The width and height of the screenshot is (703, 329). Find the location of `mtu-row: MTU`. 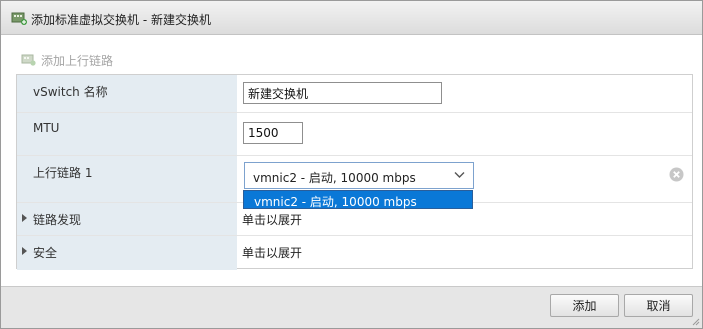

mtu-row: MTU is located at coordinates (354, 134).